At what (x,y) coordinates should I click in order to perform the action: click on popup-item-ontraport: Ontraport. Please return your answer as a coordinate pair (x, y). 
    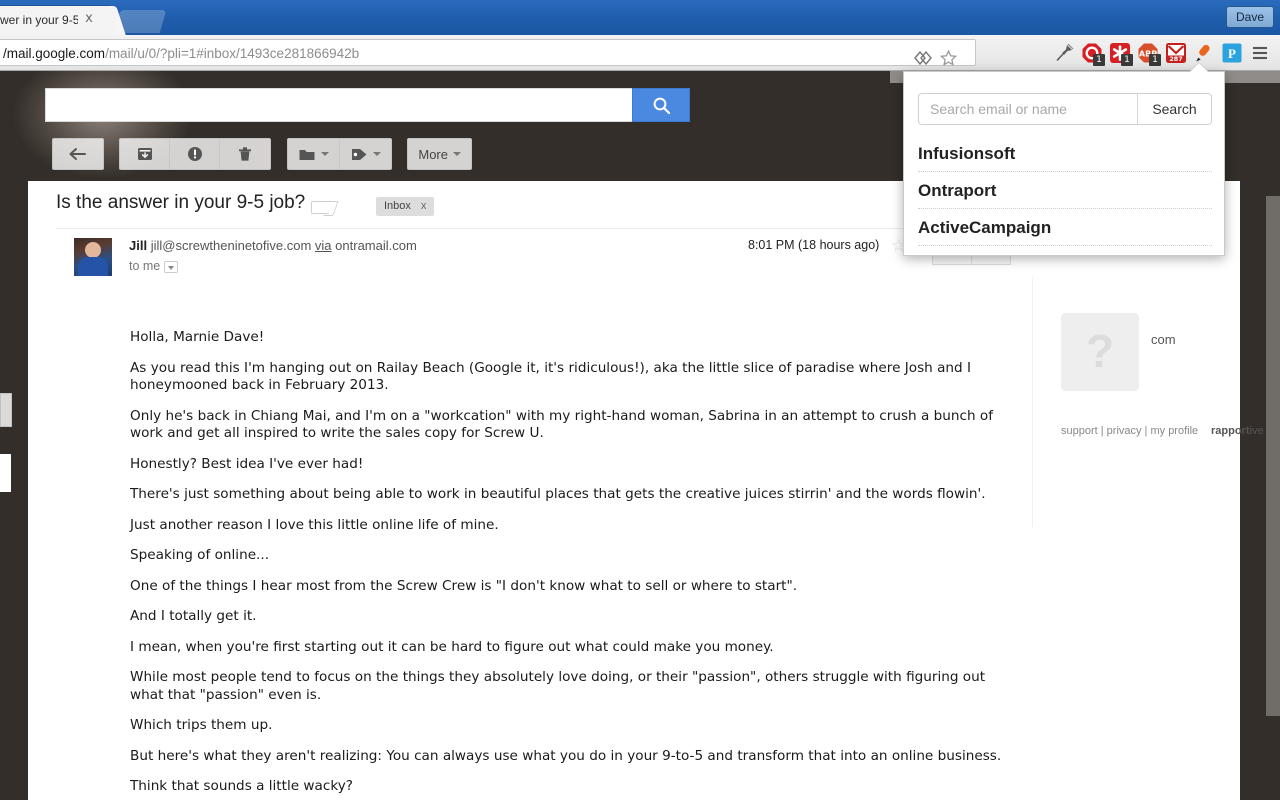
    Looking at the image, I should click on (1065, 190).